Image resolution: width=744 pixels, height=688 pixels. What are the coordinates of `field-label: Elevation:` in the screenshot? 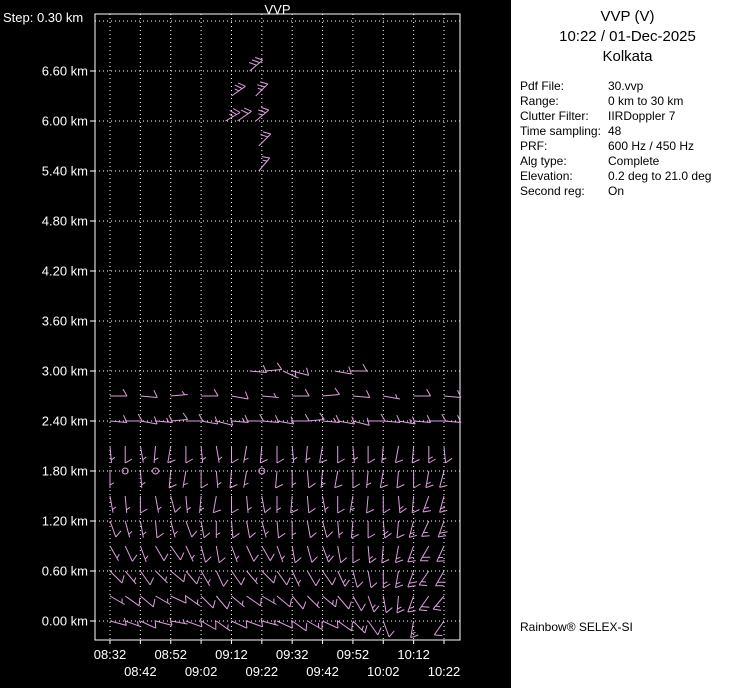 It's located at (546, 176).